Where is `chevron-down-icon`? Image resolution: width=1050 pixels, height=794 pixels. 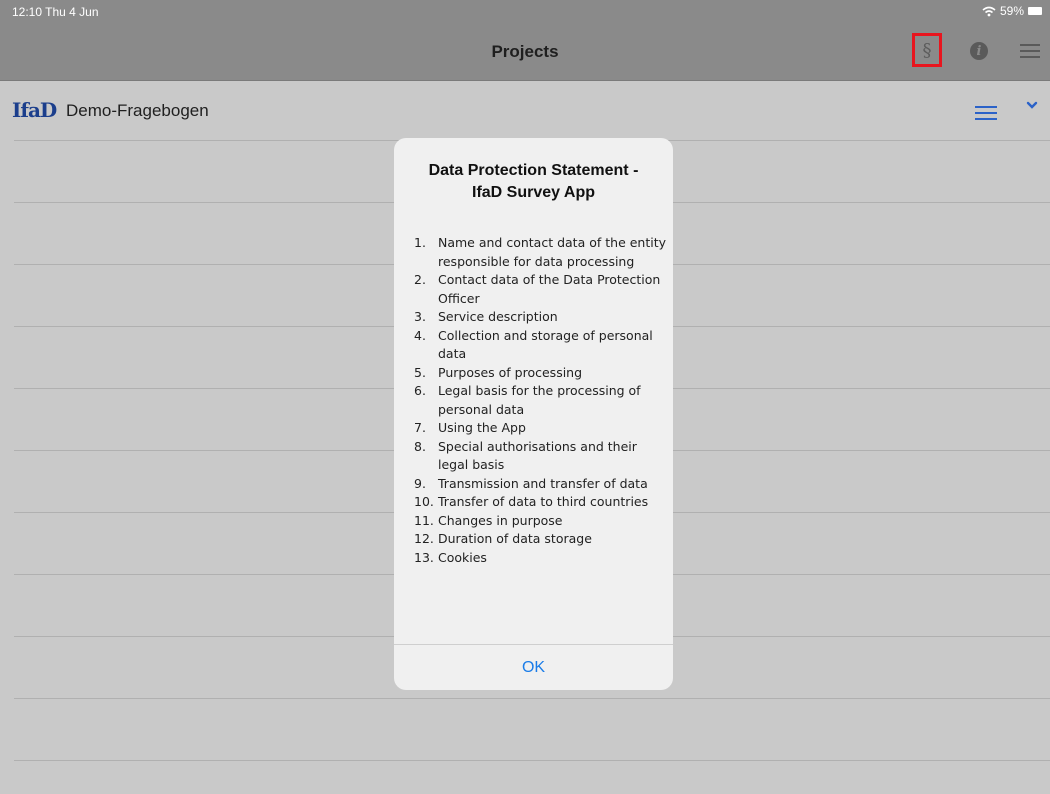 chevron-down-icon is located at coordinates (1032, 105).